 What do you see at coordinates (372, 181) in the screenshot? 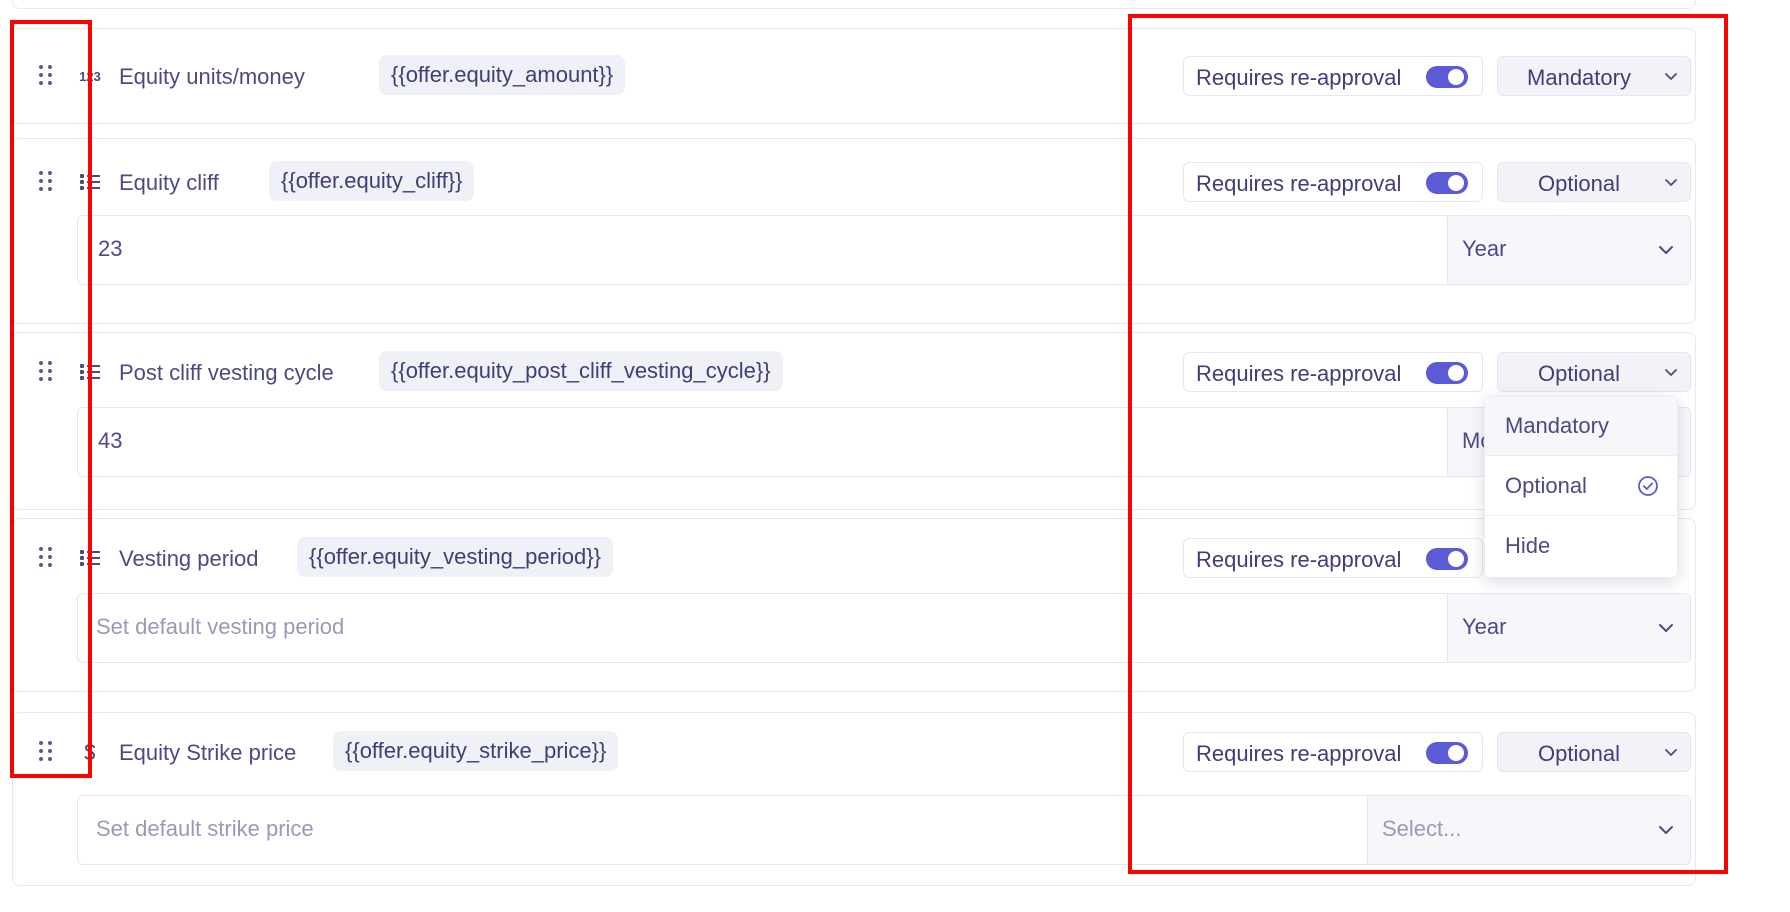
I see `variable-tag: {{offer.equity_cliff}}` at bounding box center [372, 181].